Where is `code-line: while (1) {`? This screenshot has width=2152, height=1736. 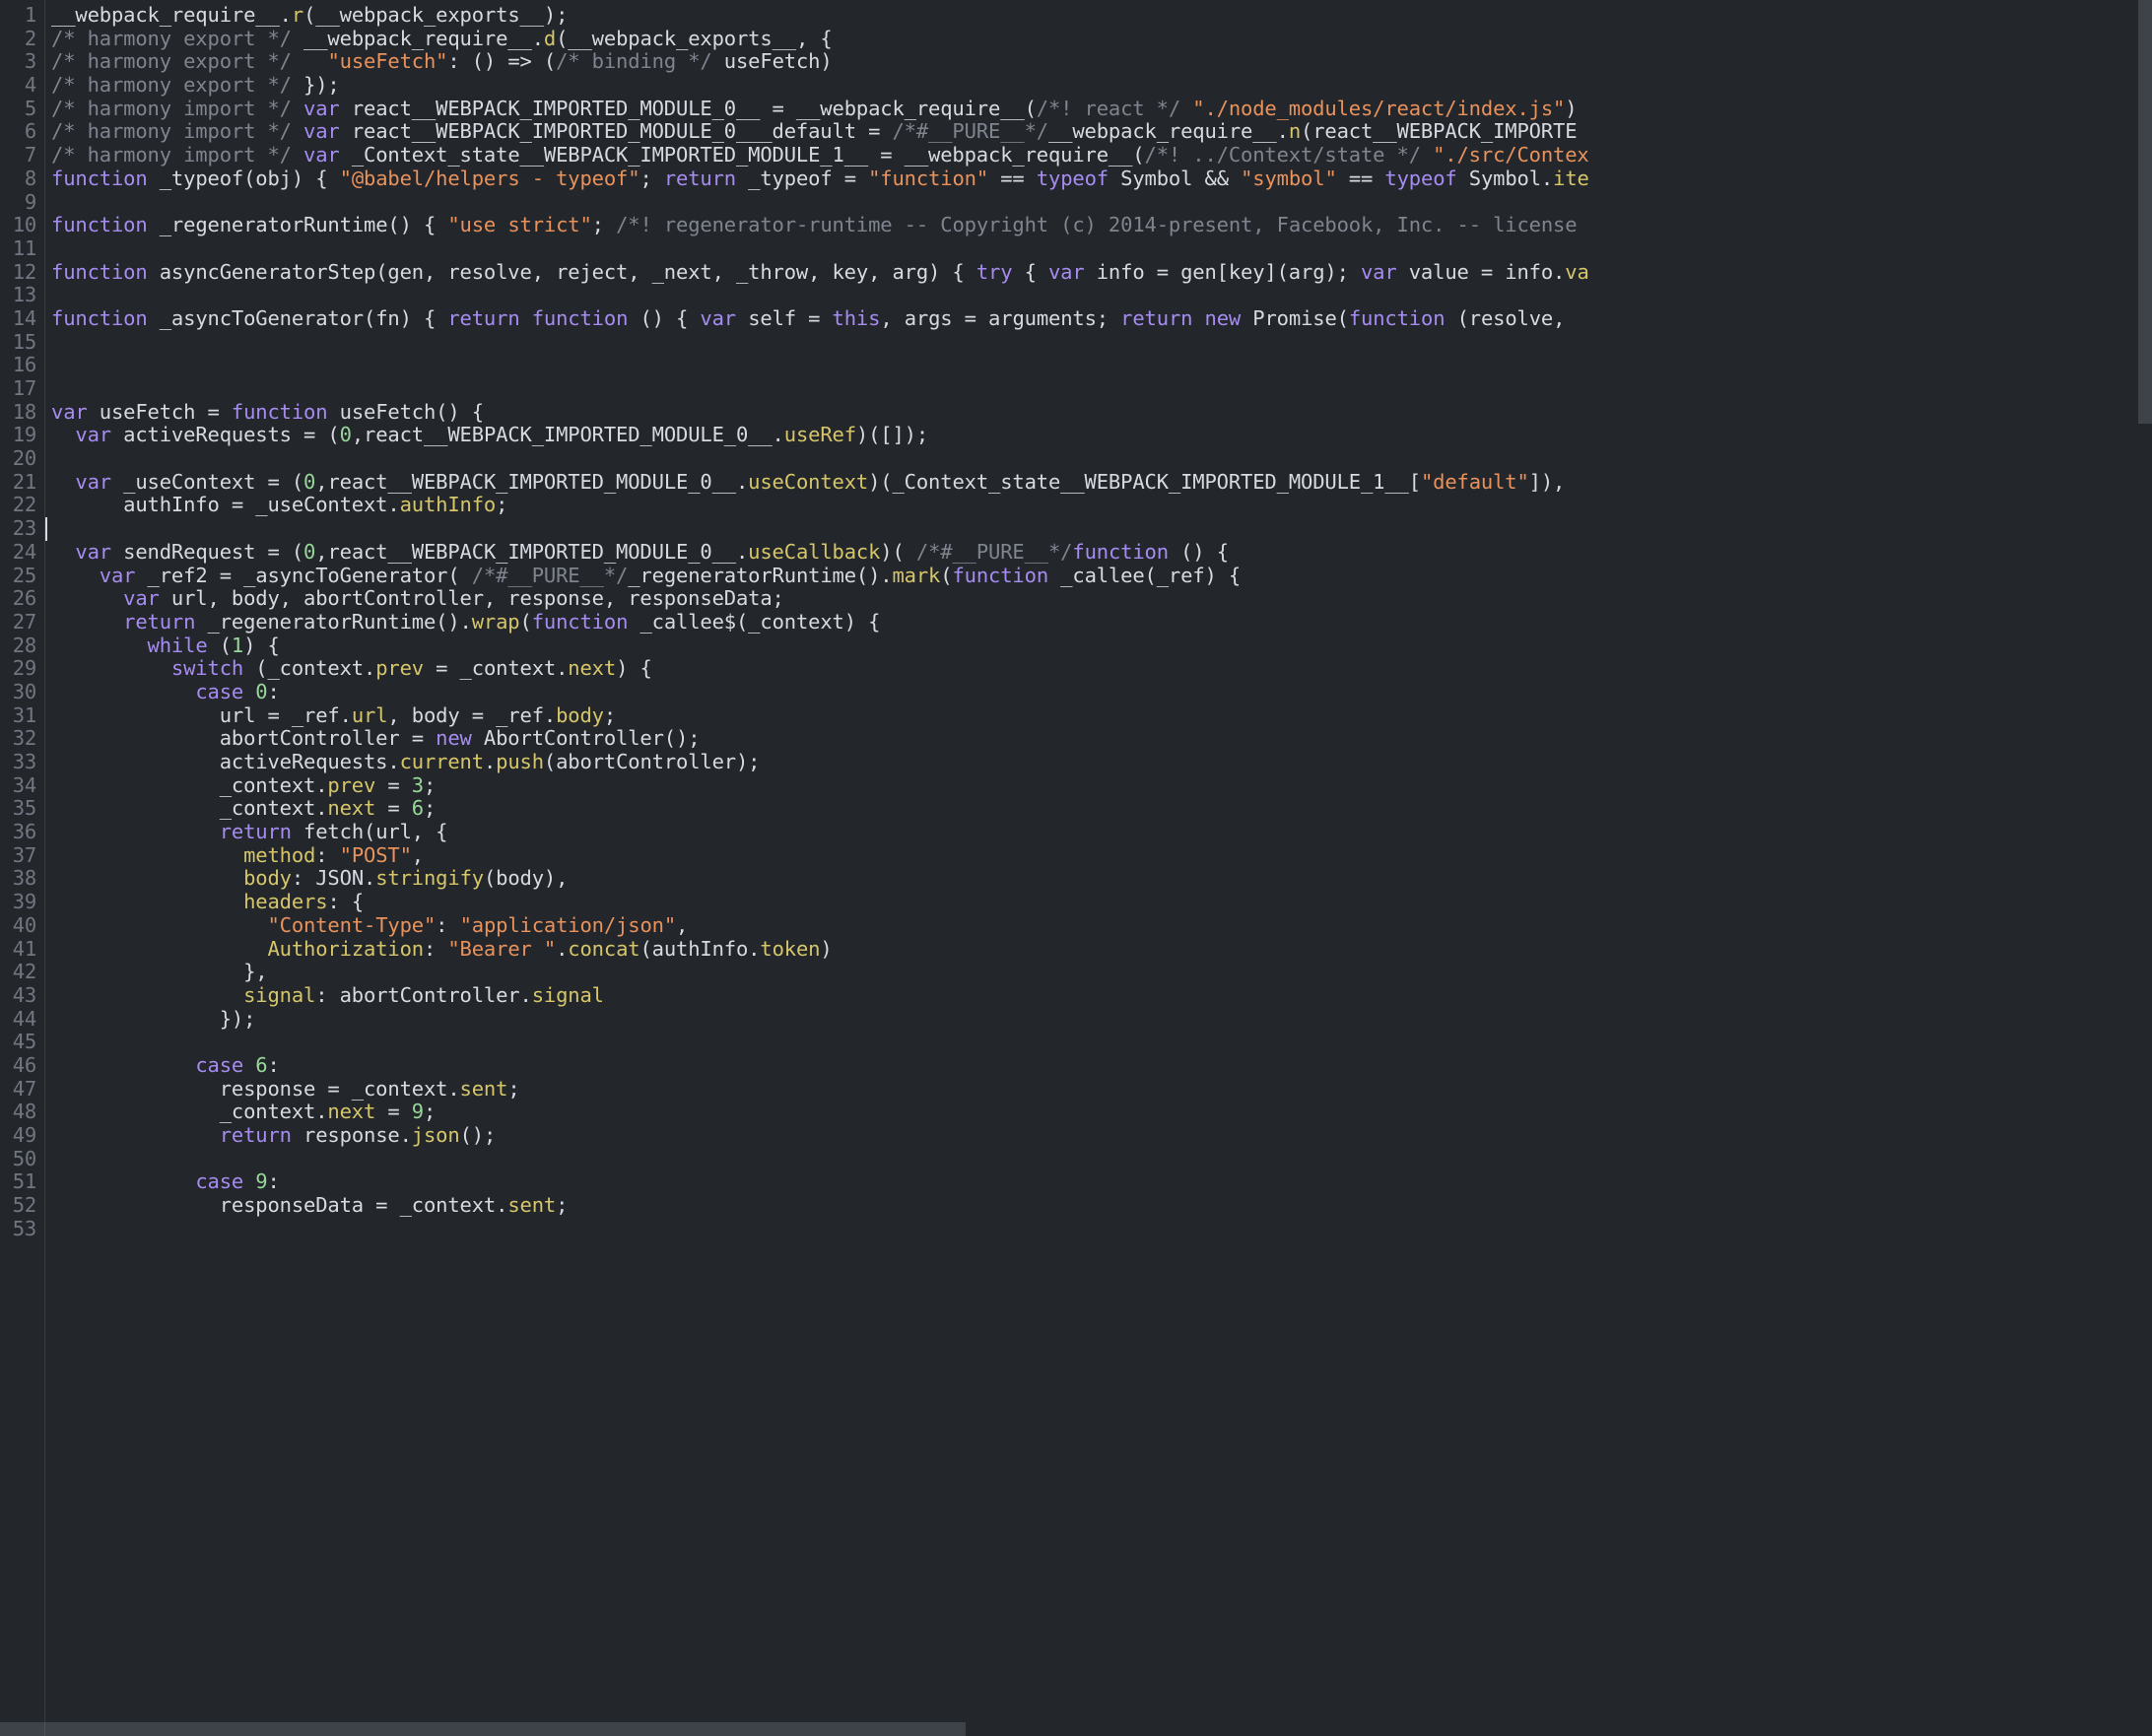
code-line: while (1) { is located at coordinates (1102, 646).